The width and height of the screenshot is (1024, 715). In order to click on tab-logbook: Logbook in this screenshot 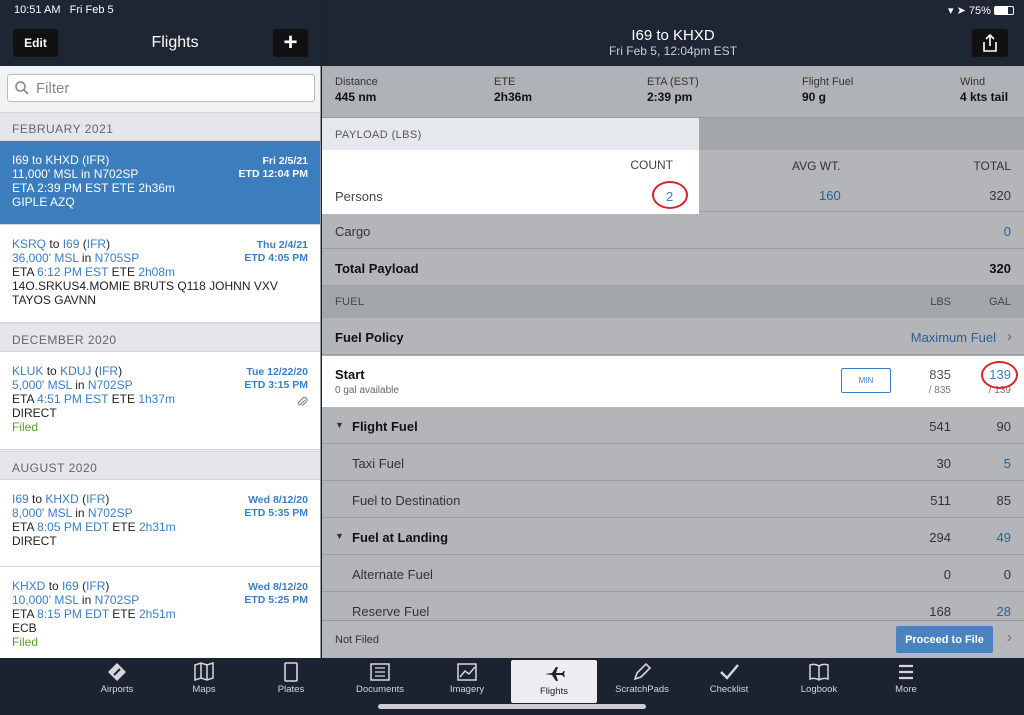, I will do `click(819, 679)`.